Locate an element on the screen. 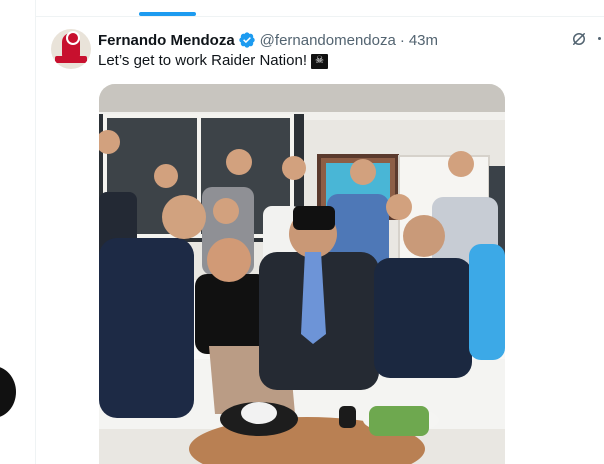 The image size is (604, 464). tweet-text: Let’s get to work Raider Nation! ☠ is located at coordinates (213, 61).